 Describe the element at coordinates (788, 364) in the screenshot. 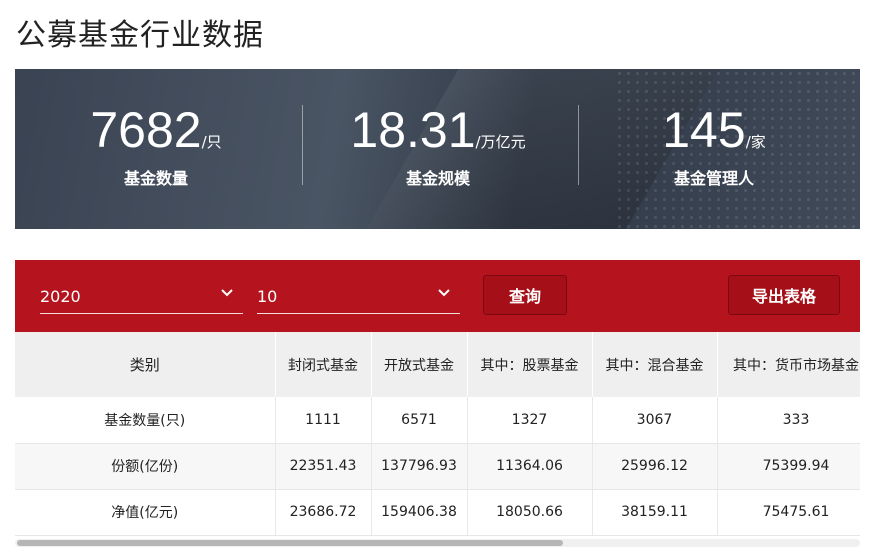

I see `column-header: 其中：货币市场基金` at that location.